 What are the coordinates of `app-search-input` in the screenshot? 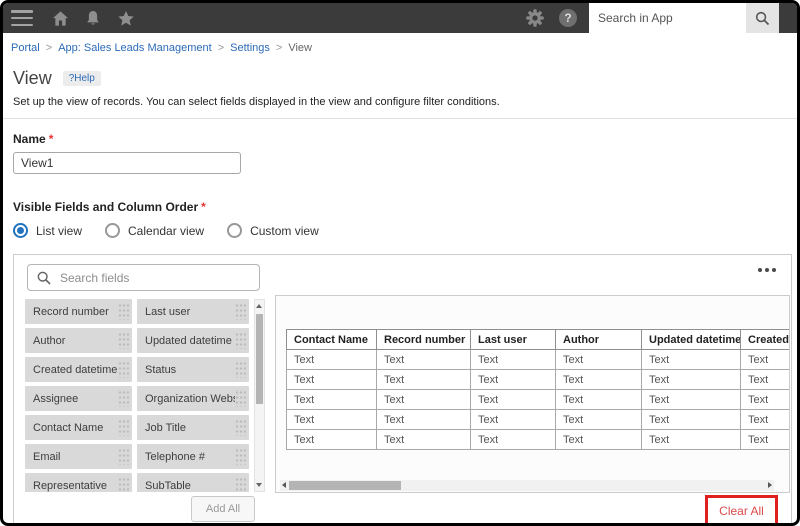 It's located at (667, 18).